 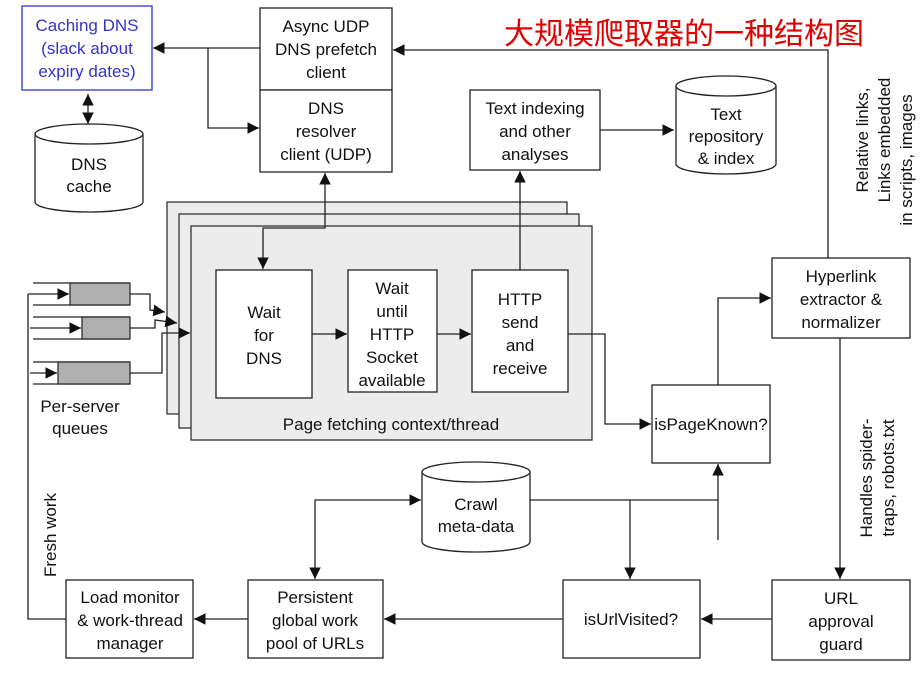 I want to click on text-indexing-box: Text indexing and other analyses, so click(x=535, y=130).